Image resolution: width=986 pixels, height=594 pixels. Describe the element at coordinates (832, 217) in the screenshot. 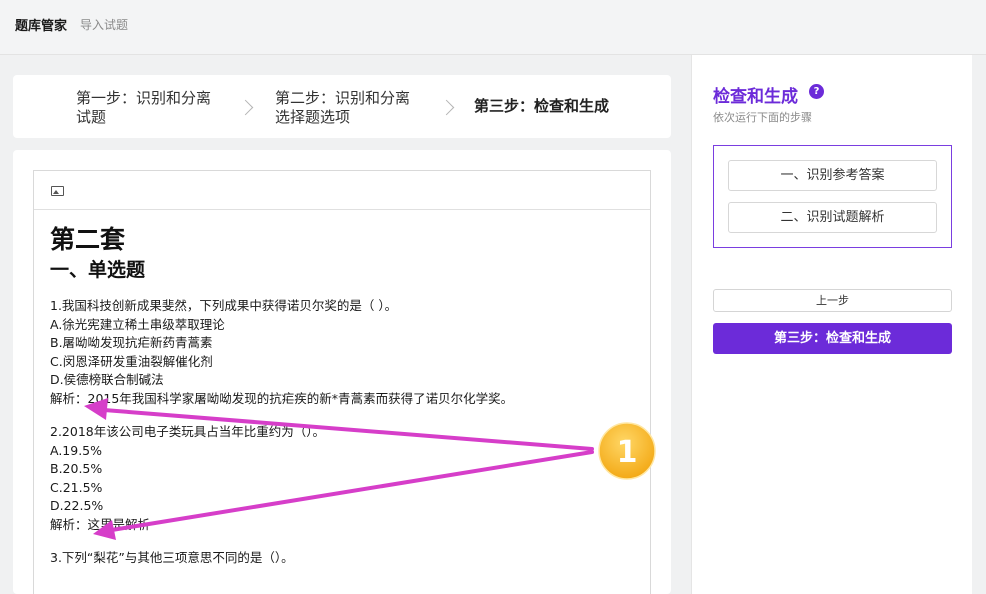

I see `identify-explanation-button: 二、识别试题解析` at that location.